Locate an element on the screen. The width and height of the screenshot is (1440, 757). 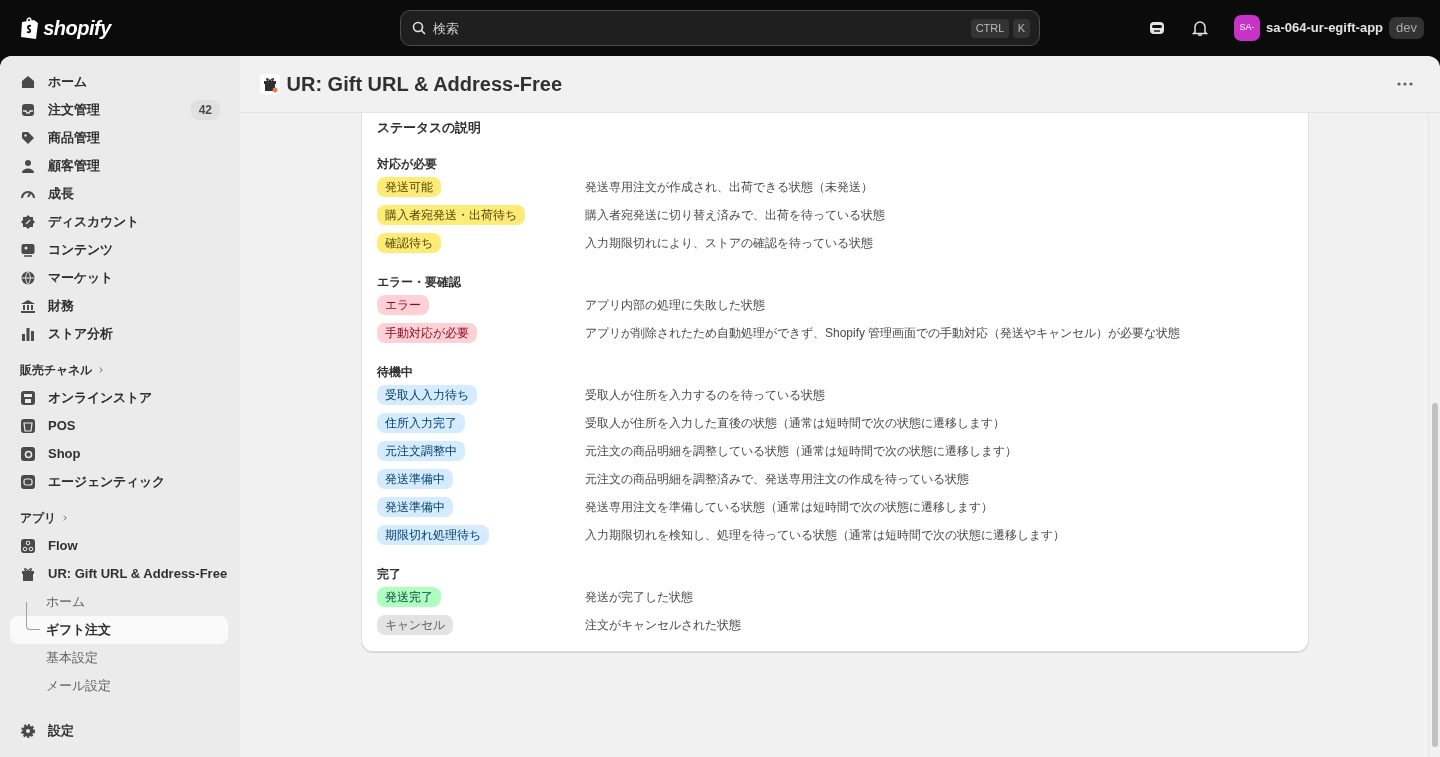
status-description: 元注文の商品明細を調整している状態（通常は短時間で次の状態に遷移します） is located at coordinates (801, 451).